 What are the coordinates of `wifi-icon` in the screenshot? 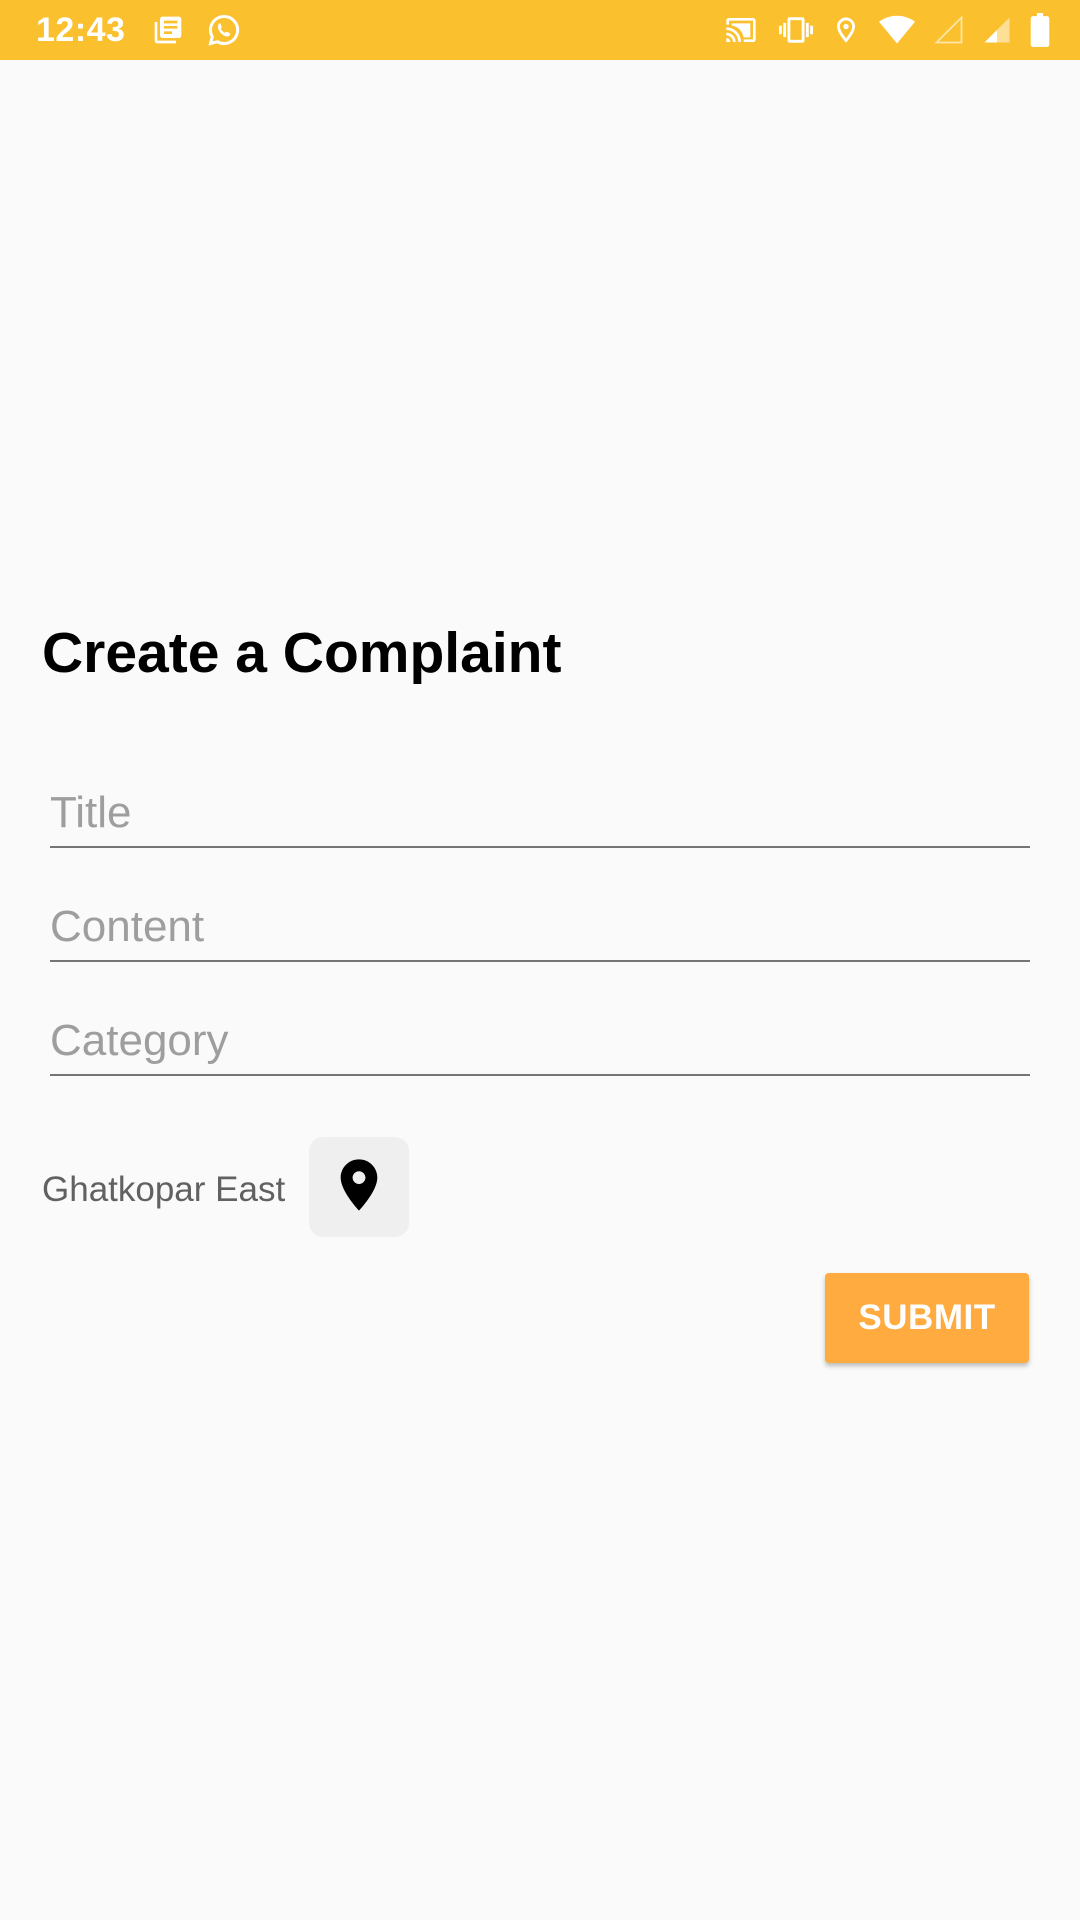 It's located at (897, 30).